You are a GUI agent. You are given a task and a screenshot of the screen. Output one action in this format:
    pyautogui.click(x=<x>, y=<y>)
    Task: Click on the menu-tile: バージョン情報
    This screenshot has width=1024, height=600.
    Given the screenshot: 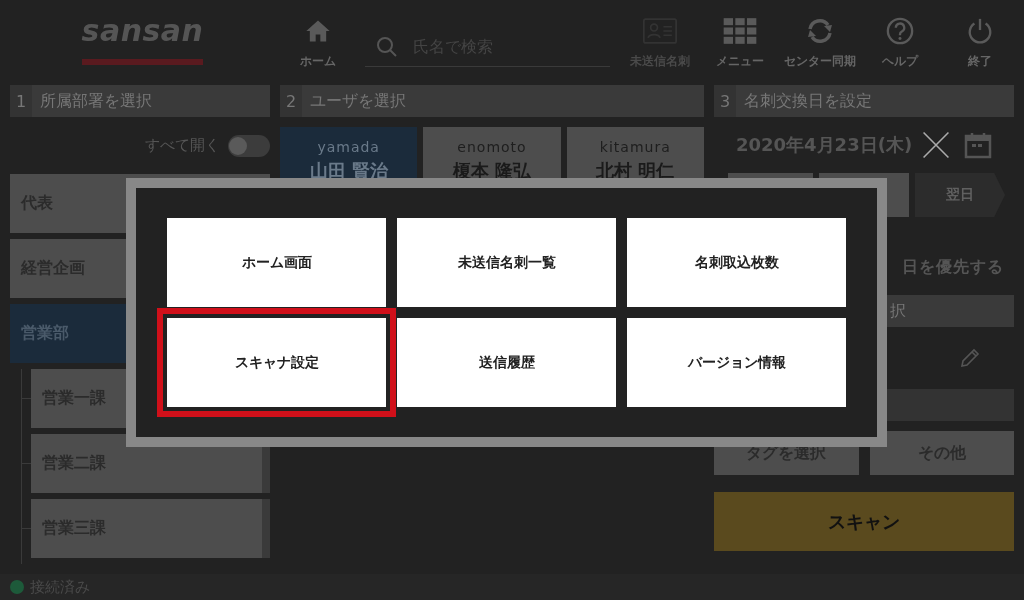 What is the action you would take?
    pyautogui.click(x=736, y=362)
    